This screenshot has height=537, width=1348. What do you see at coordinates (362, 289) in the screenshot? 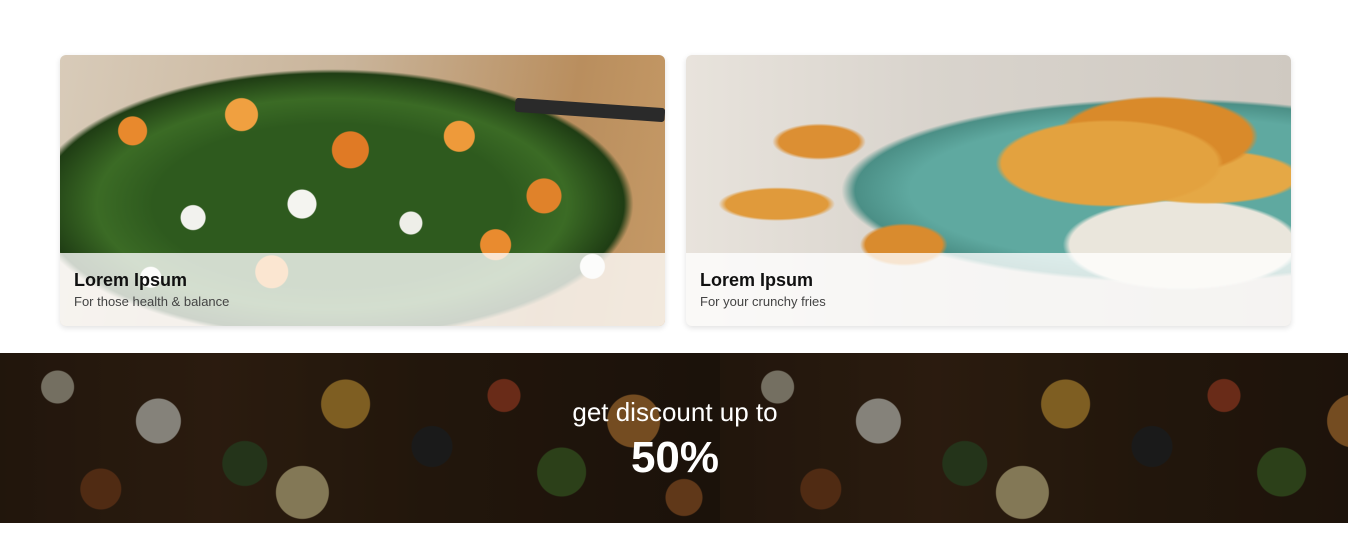
I see `card-caption: Lorem Ipsum For those health & balance` at bounding box center [362, 289].